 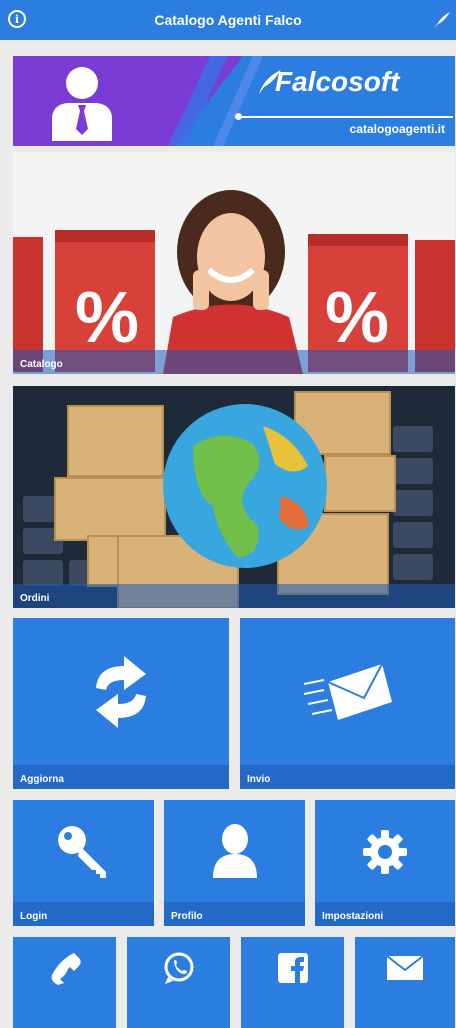 What do you see at coordinates (178, 968) in the screenshot?
I see `whatsapp-icon` at bounding box center [178, 968].